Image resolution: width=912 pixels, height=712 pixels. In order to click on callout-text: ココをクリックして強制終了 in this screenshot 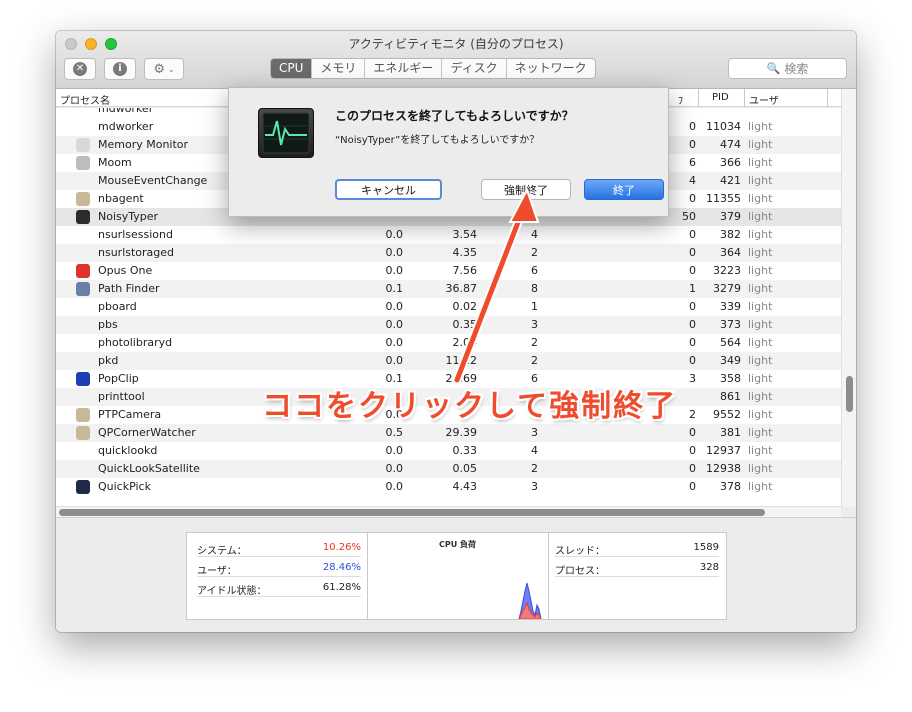, I will do `click(470, 406)`.